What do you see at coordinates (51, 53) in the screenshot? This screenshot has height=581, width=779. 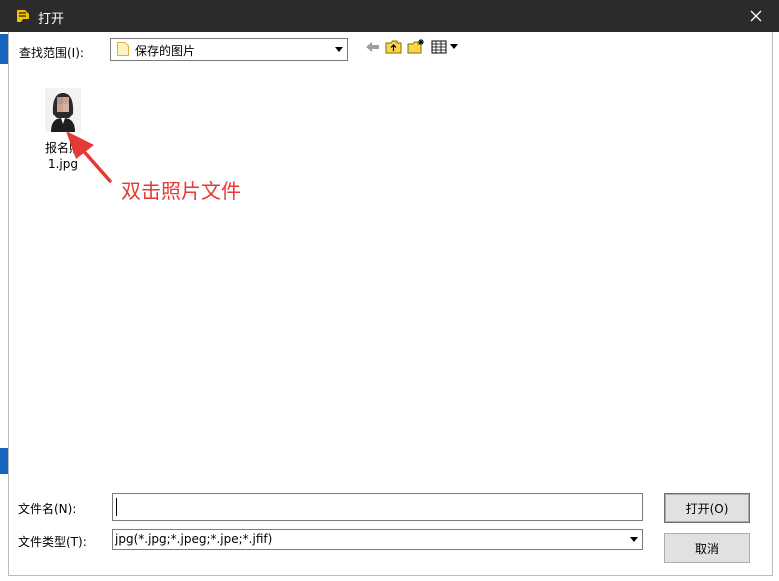 I see `look-in-label: 查找范围(I):` at bounding box center [51, 53].